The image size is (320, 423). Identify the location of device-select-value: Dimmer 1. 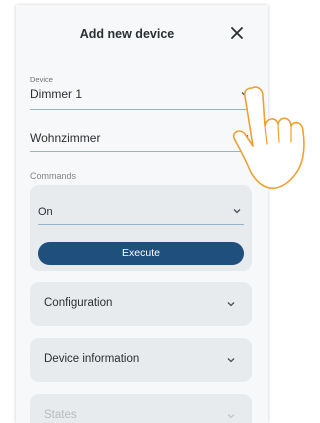
(56, 94).